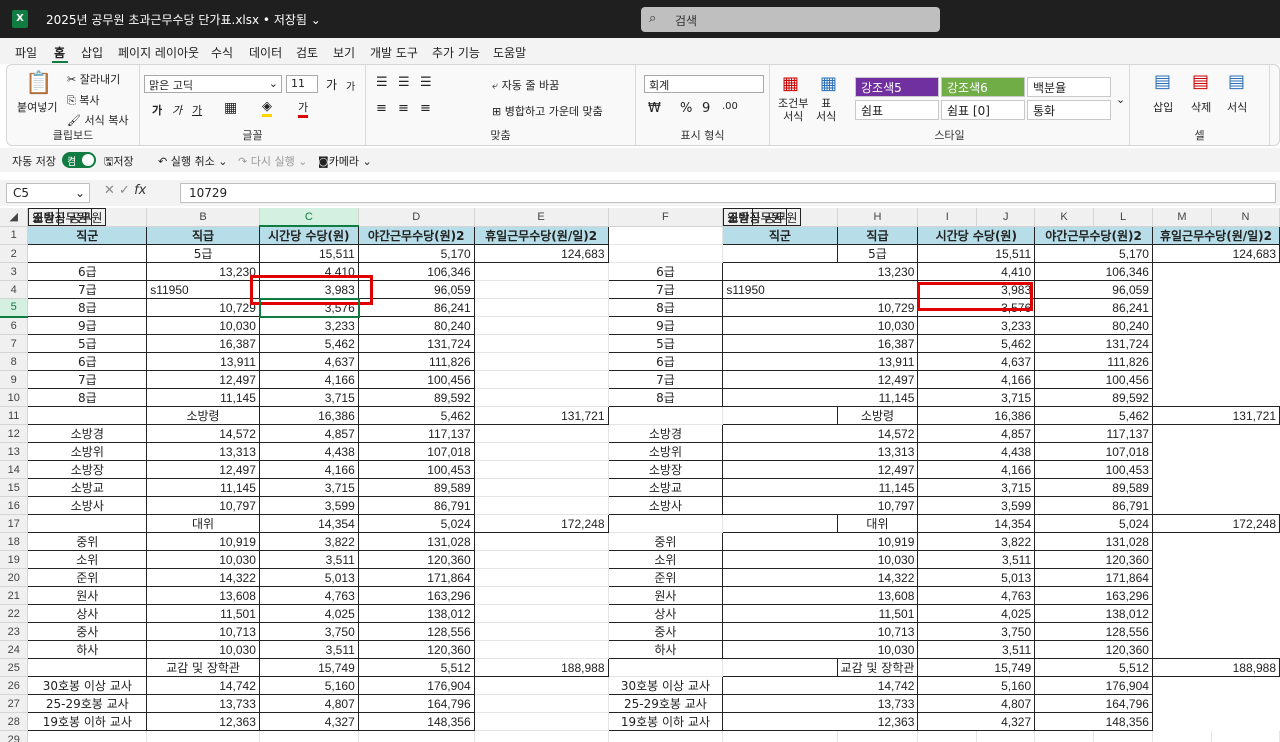 The image size is (1280, 742). Describe the element at coordinates (265, 52) in the screenshot. I see `tab-data: 데이터` at that location.